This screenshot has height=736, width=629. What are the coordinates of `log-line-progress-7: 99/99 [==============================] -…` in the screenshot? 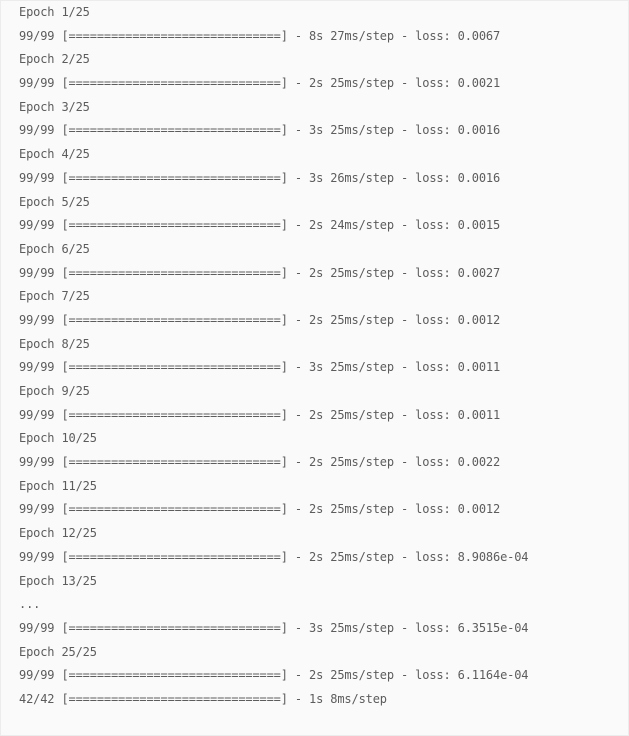 It's located at (260, 319).